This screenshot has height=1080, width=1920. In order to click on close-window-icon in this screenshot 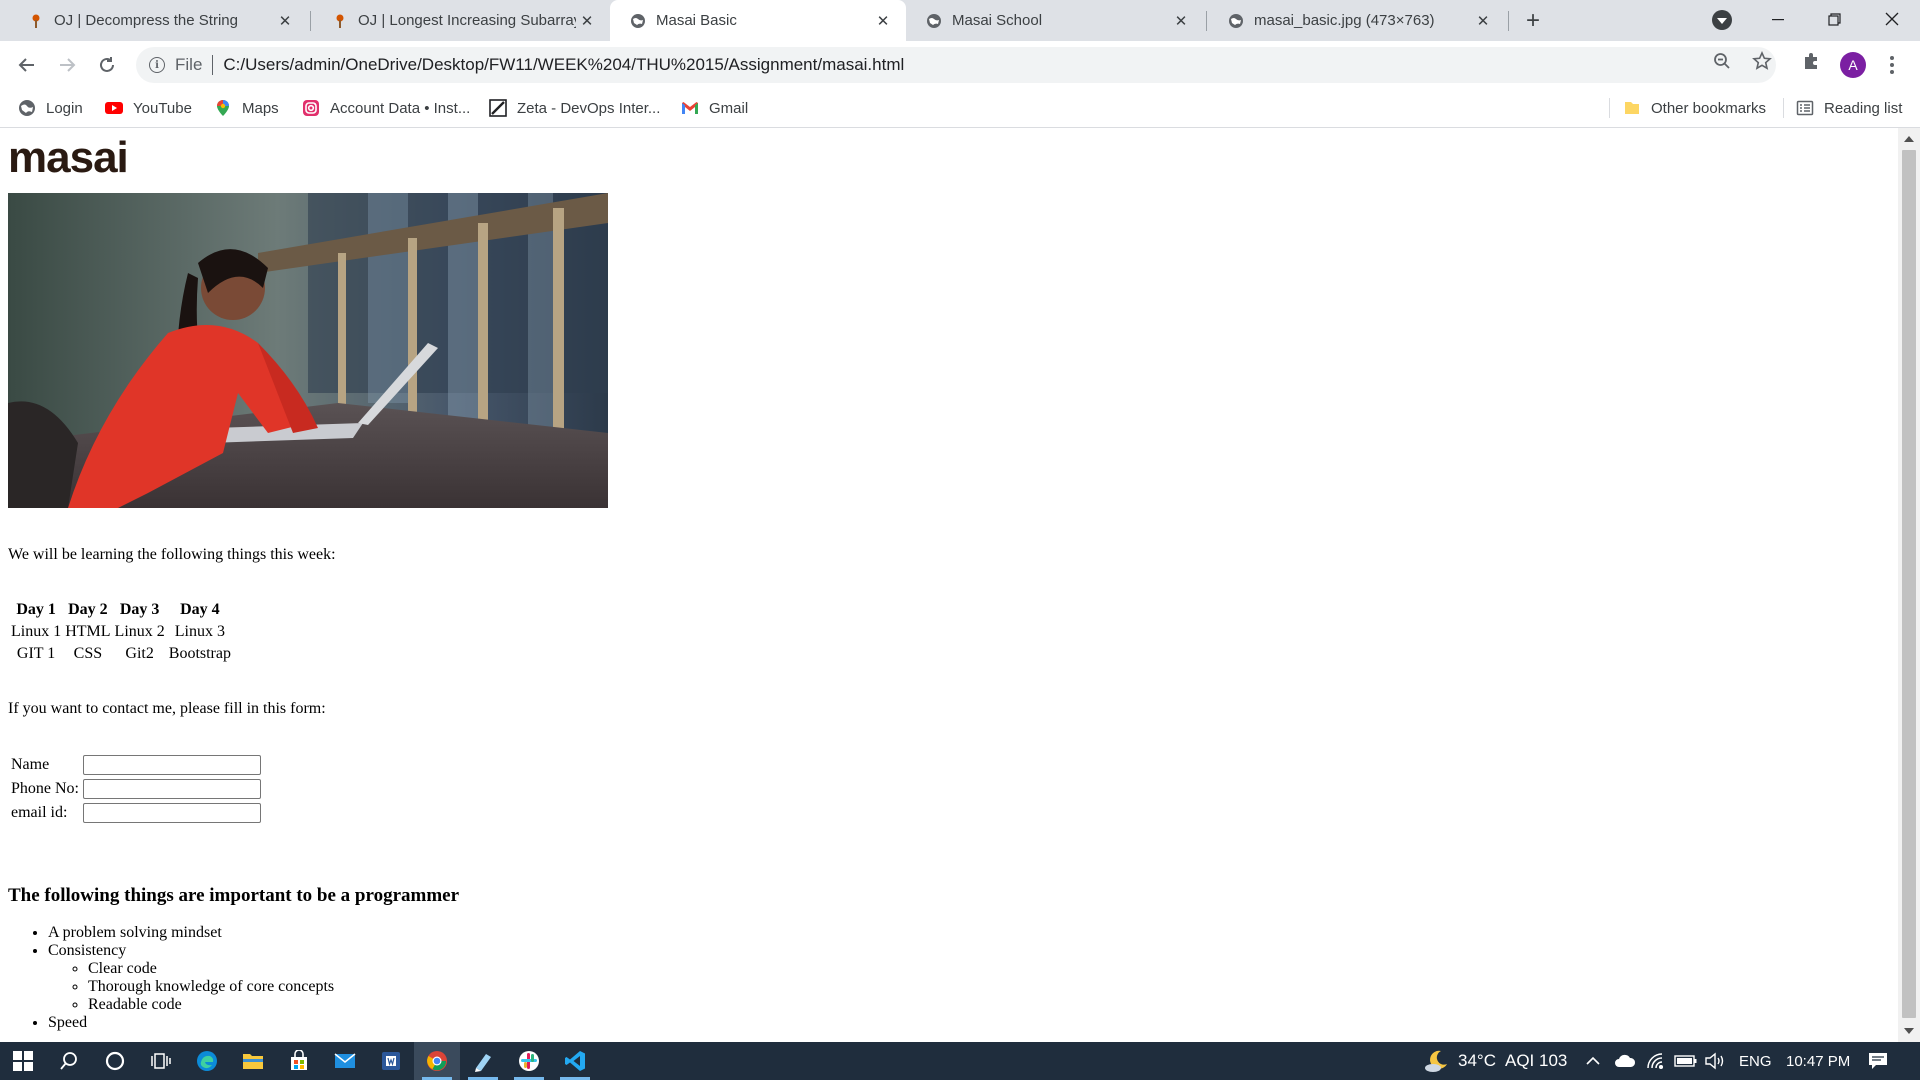, I will do `click(1892, 19)`.